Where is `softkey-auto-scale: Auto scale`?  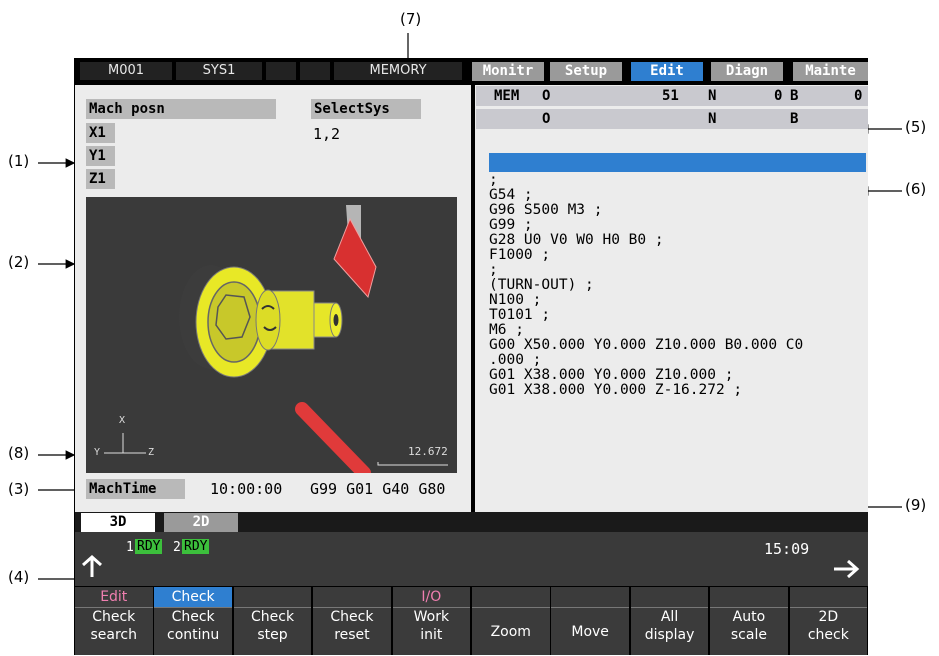
softkey-auto-scale: Auto scale is located at coordinates (749, 621).